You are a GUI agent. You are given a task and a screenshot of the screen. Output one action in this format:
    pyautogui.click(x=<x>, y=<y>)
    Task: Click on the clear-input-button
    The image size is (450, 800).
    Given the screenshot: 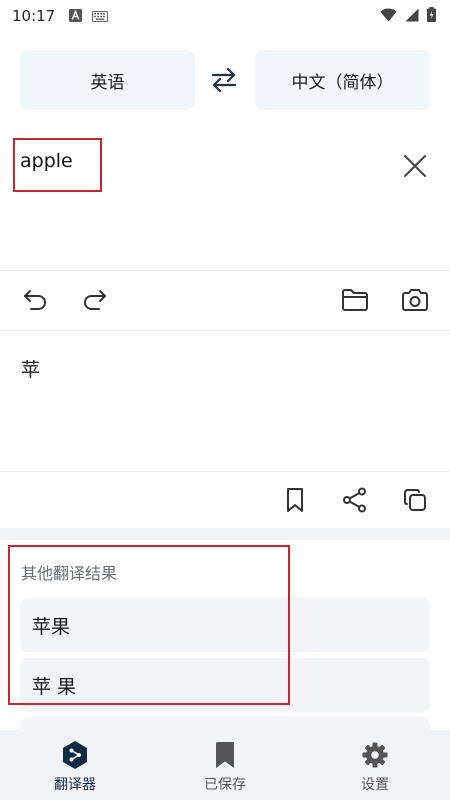 What is the action you would take?
    pyautogui.click(x=415, y=166)
    